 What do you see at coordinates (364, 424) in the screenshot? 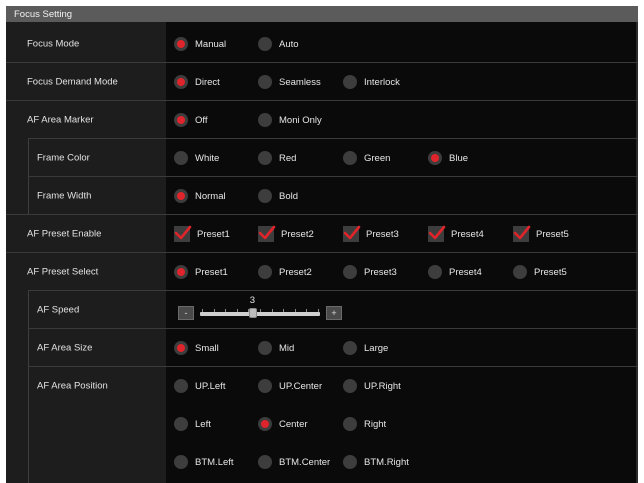
I see `radio-af-area-position-right: Right` at bounding box center [364, 424].